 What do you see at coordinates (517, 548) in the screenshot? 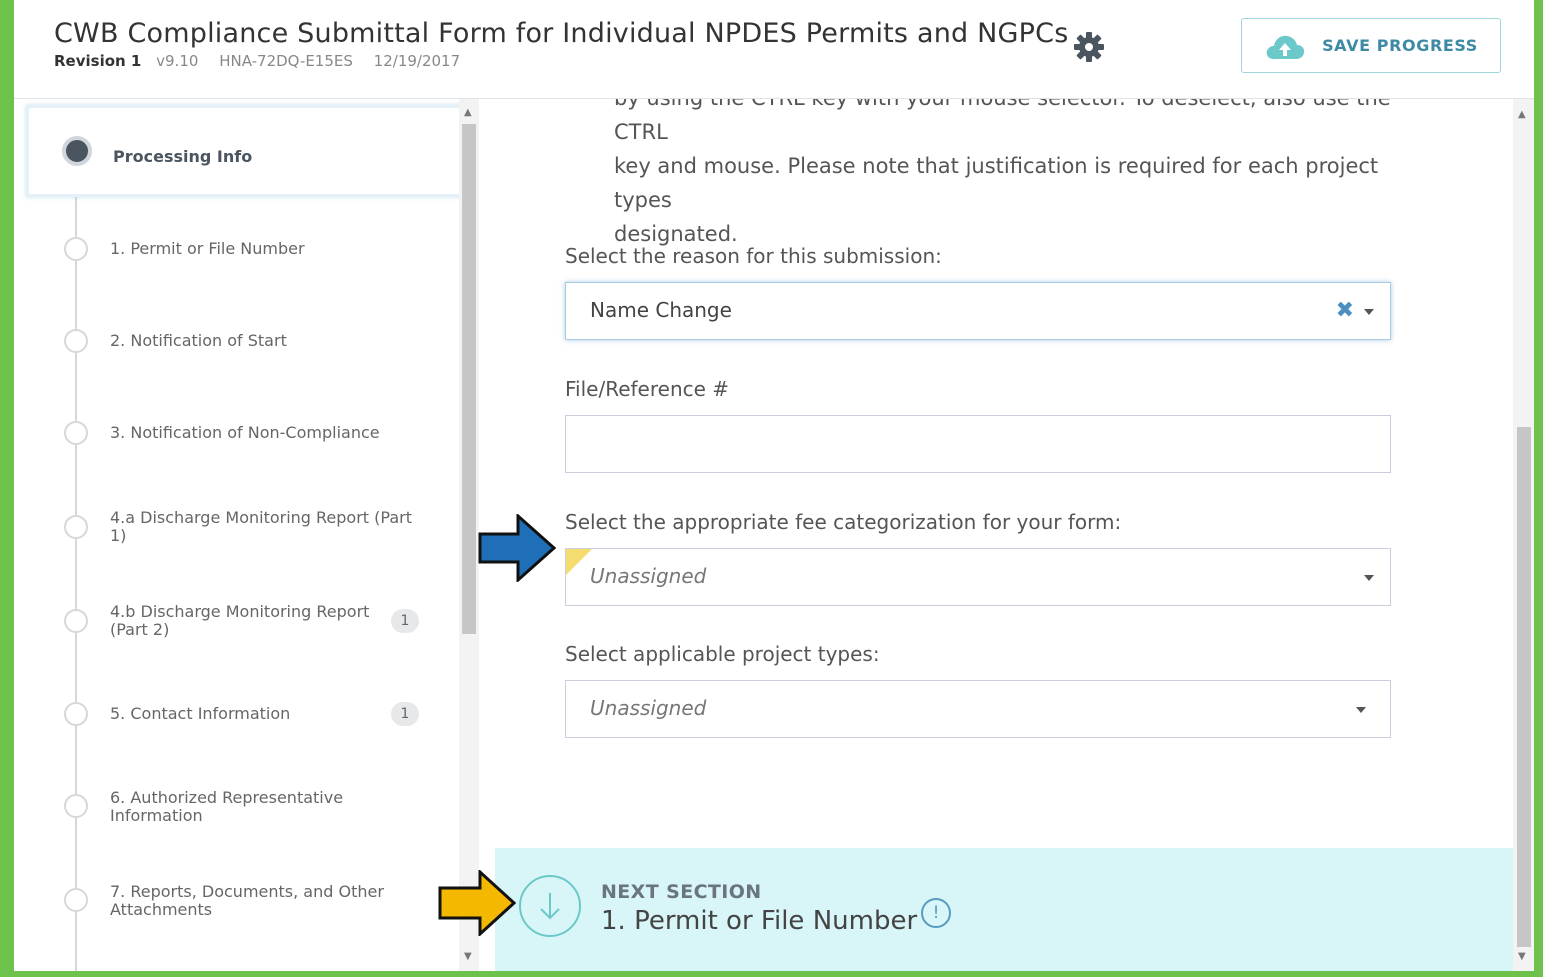
I see `blue-callout-arrow-icon` at bounding box center [517, 548].